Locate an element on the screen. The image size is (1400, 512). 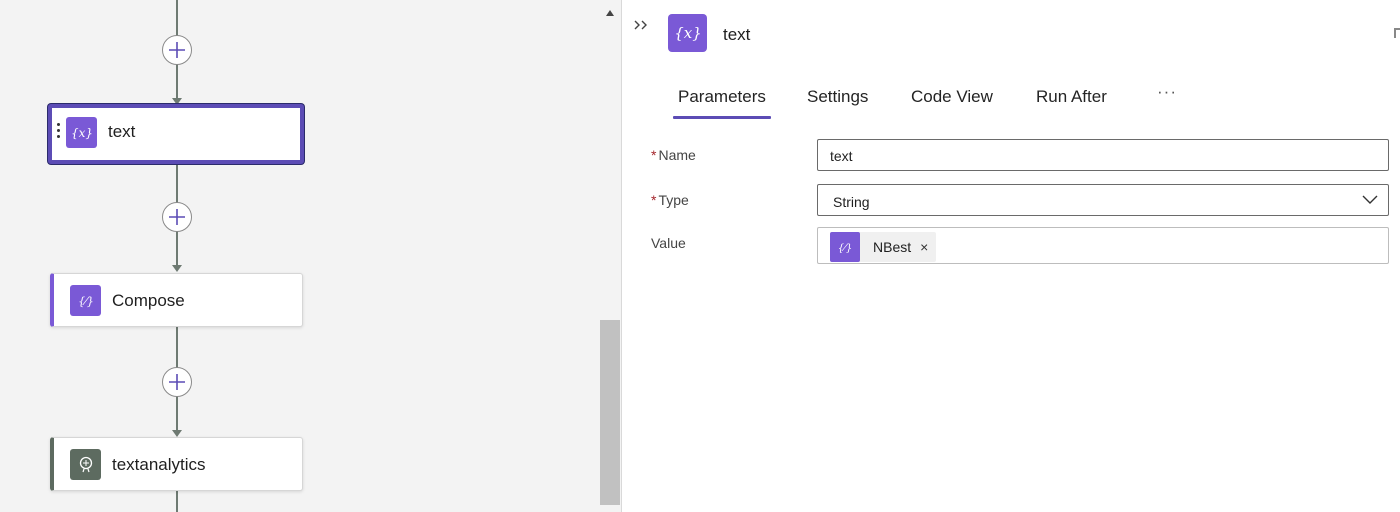
tab-settings: Settings is located at coordinates (837, 103).